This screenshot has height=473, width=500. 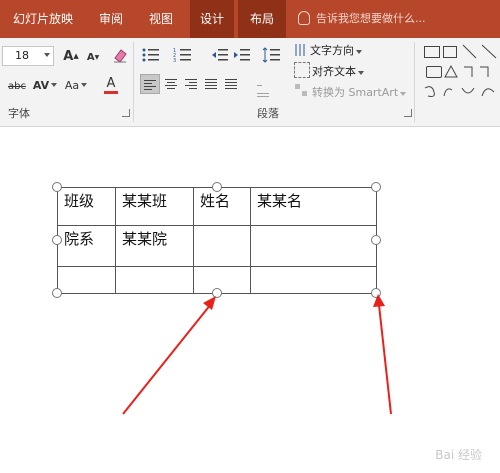 What do you see at coordinates (222, 206) in the screenshot?
I see `table-cell: 姓名` at bounding box center [222, 206].